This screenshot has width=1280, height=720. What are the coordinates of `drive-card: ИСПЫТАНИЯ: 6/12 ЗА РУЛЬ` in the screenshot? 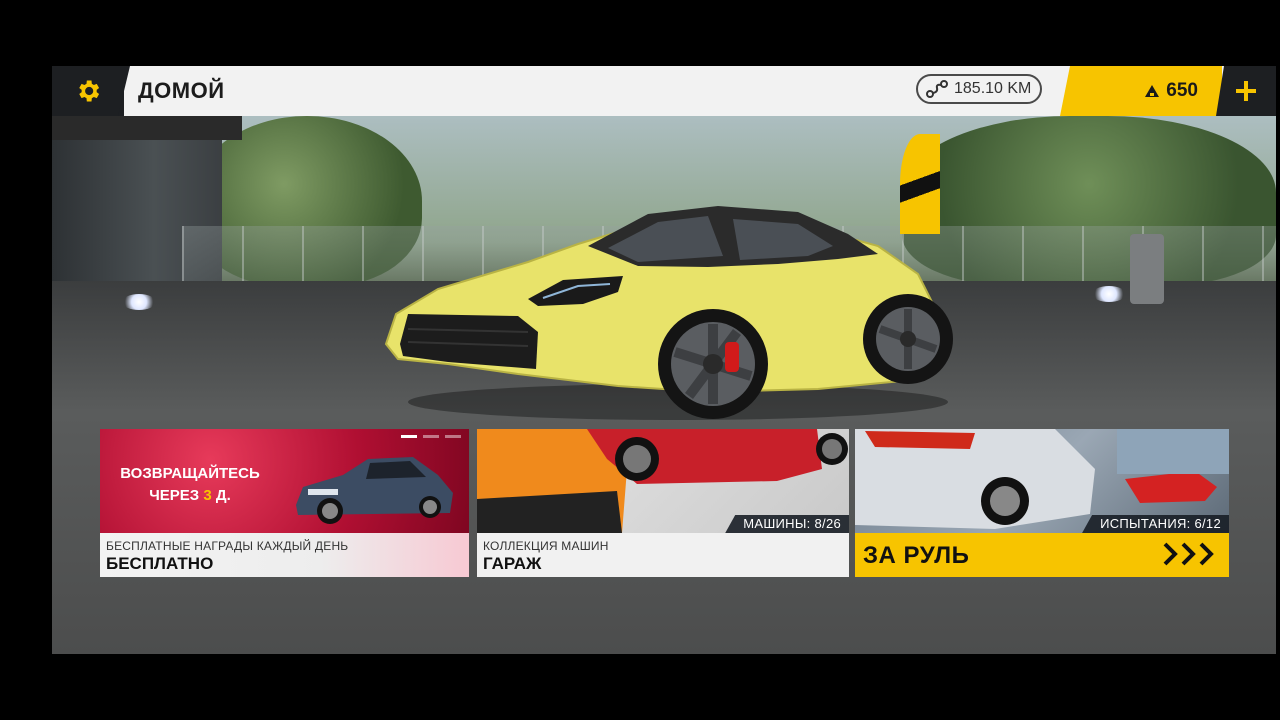 It's located at (1042, 503).